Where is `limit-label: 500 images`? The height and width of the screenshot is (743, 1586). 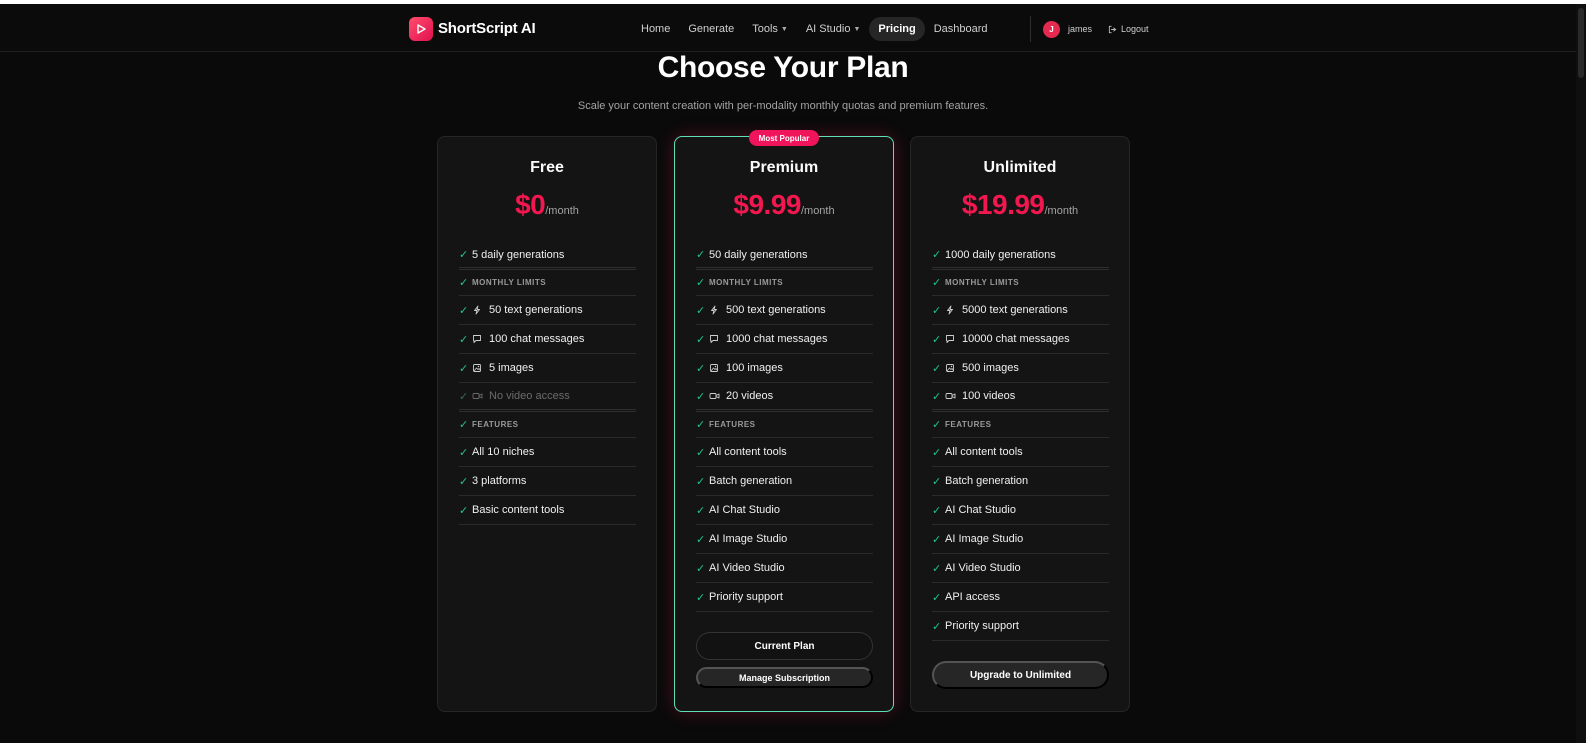 limit-label: 500 images is located at coordinates (990, 368).